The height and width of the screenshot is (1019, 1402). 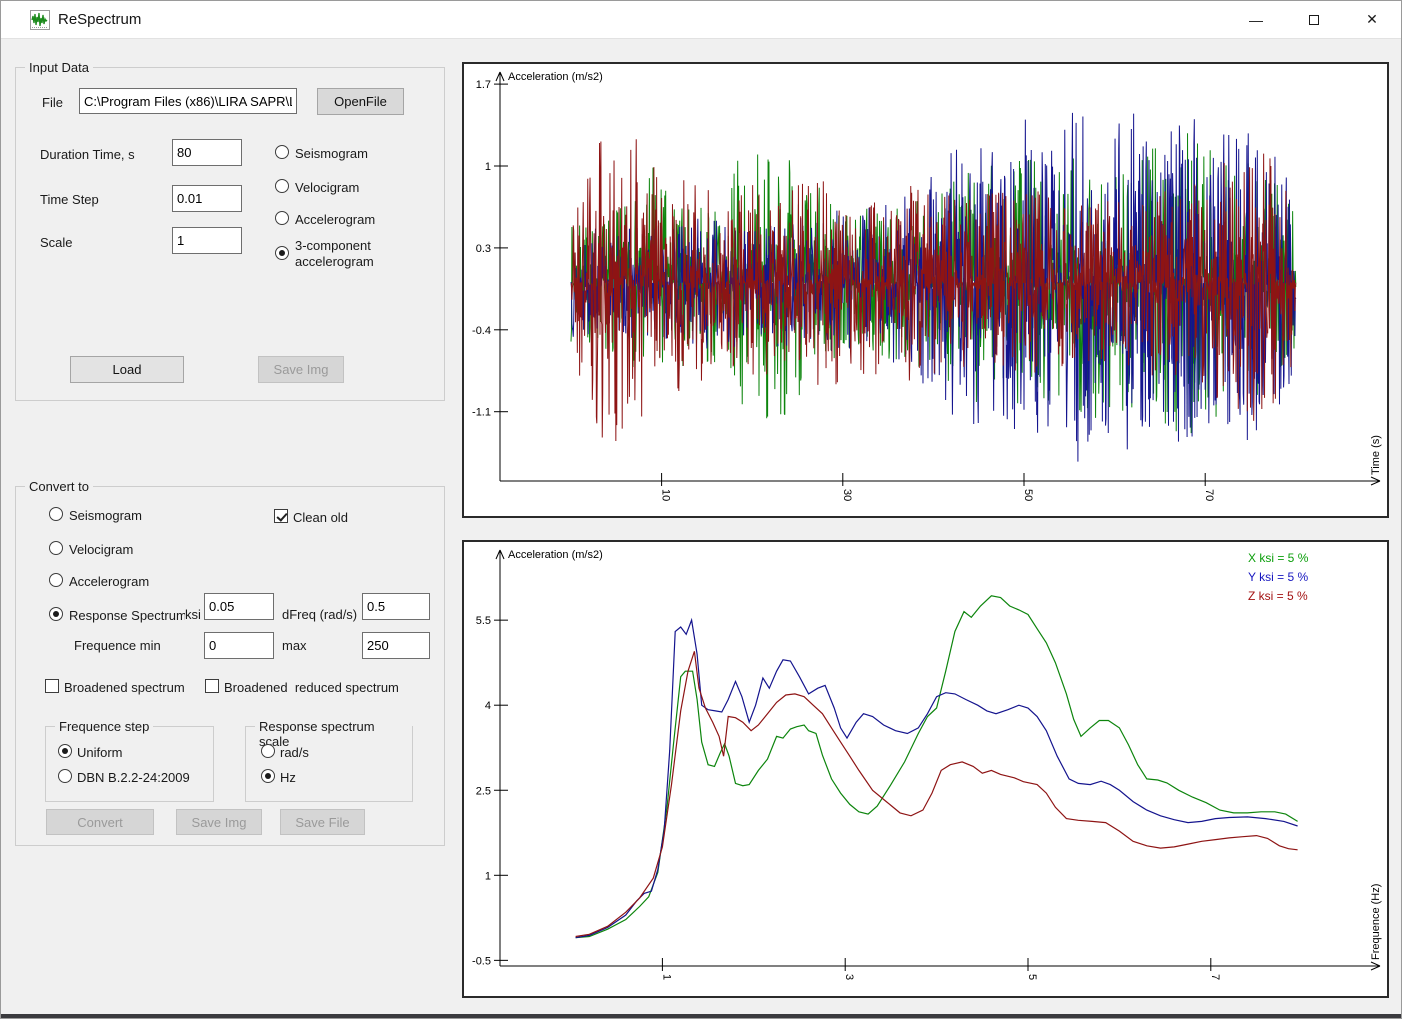 I want to click on close-button: ✕, so click(x=1372, y=19).